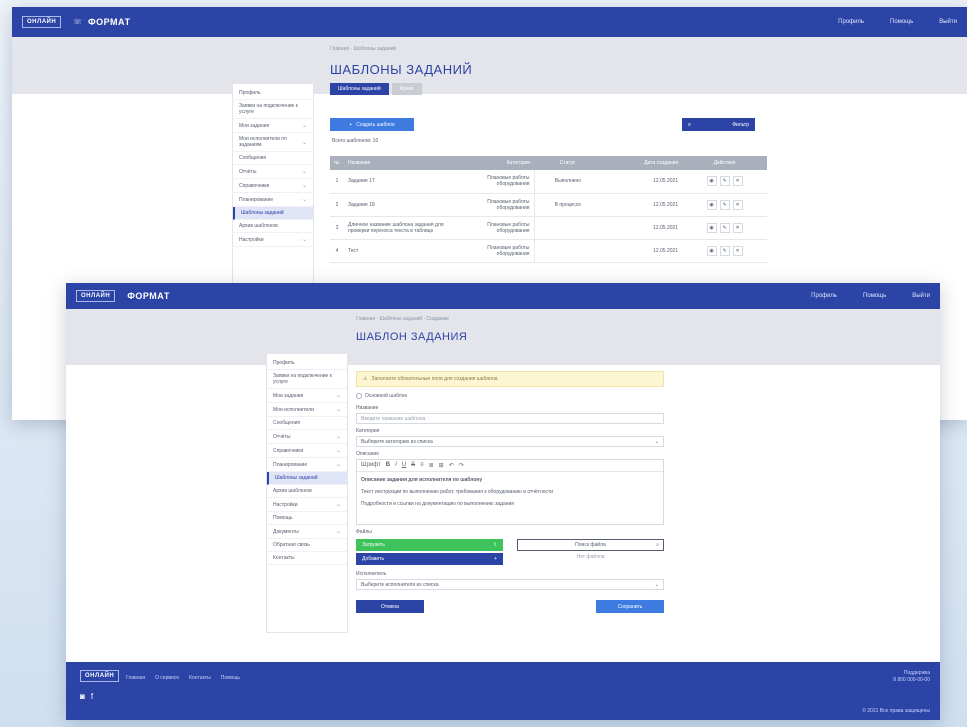 The image size is (967, 727). What do you see at coordinates (441, 465) in the screenshot?
I see `table-icon: ⊞` at bounding box center [441, 465].